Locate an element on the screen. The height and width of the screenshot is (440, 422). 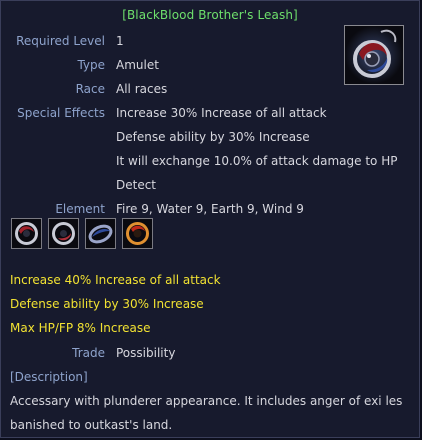
race-value: All races is located at coordinates (142, 89).